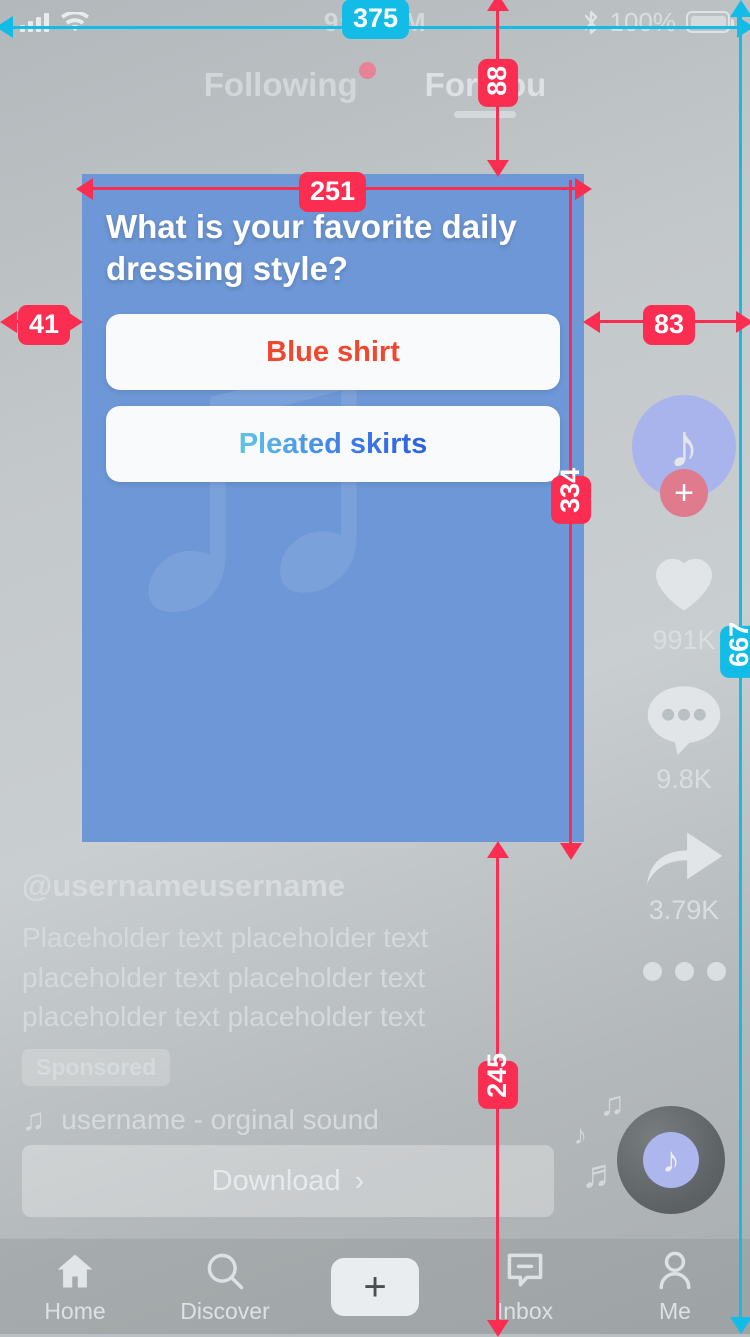 The width and height of the screenshot is (750, 1337). What do you see at coordinates (684, 456) in the screenshot?
I see `avatar: ♪ +` at bounding box center [684, 456].